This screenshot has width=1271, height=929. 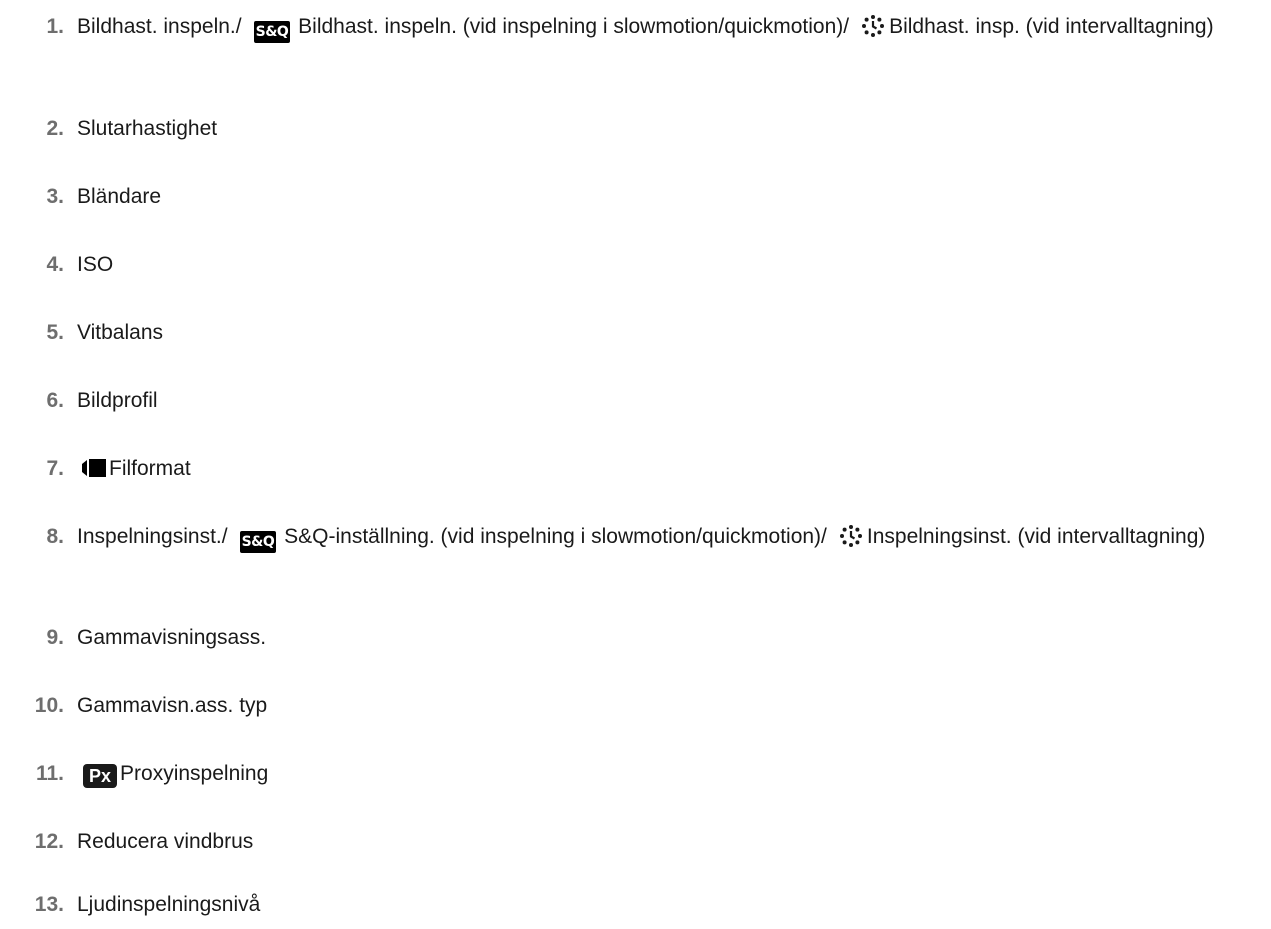 I want to click on item-number: 2., so click(x=55, y=128).